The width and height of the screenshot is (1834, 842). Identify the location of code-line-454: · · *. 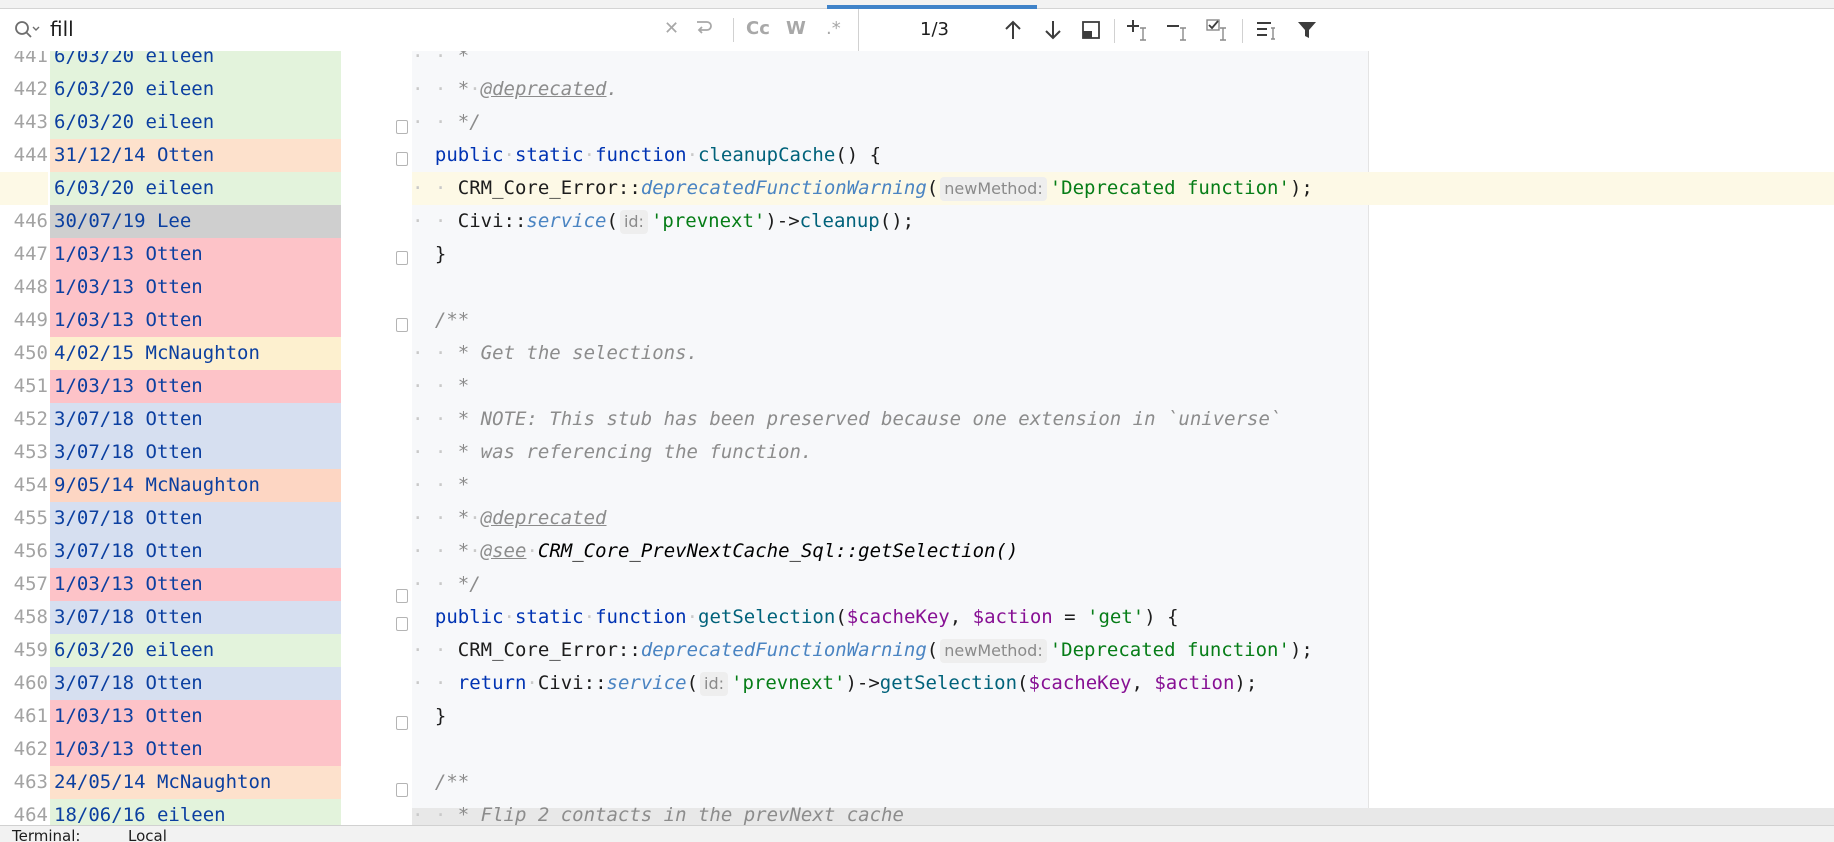
(1123, 485).